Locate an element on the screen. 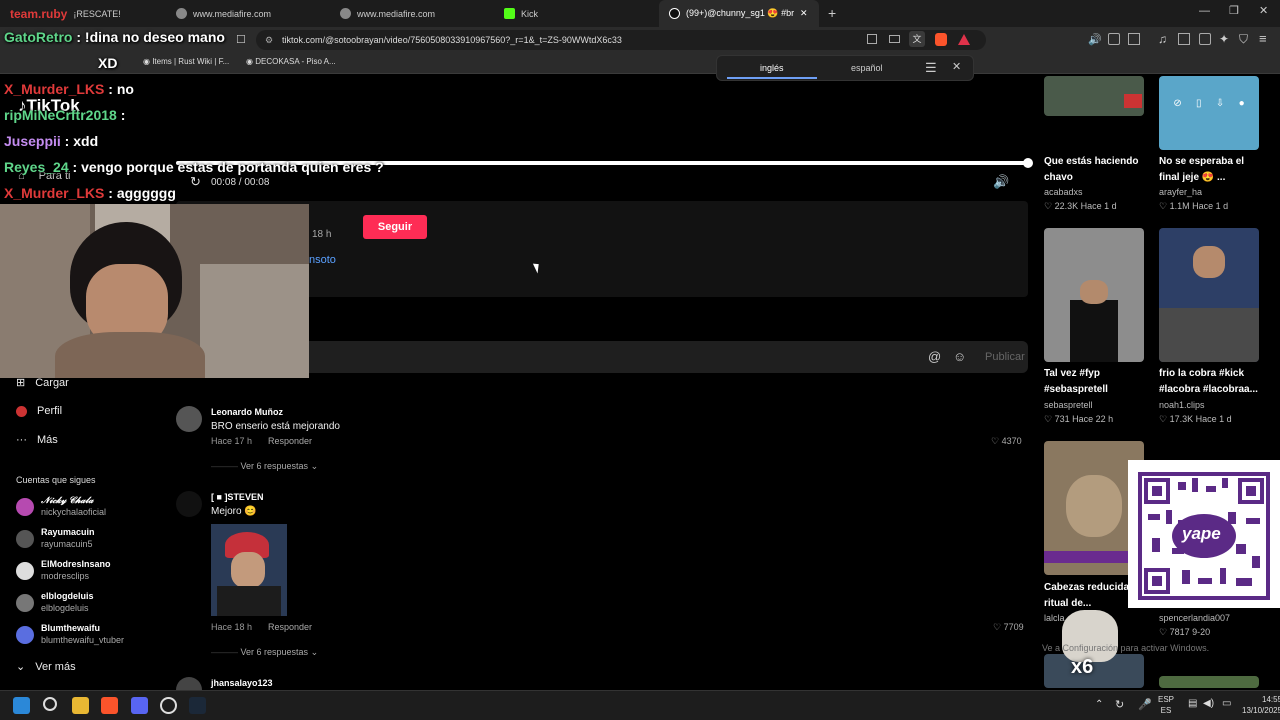 The height and width of the screenshot is (720, 1280). discord-icon is located at coordinates (139, 705).